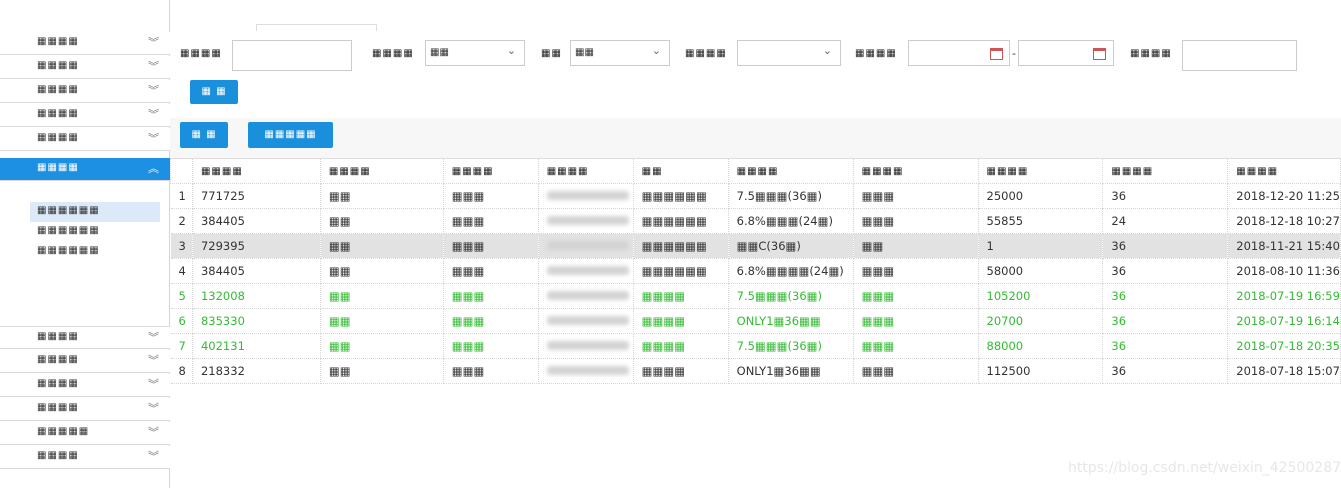 The width and height of the screenshot is (1341, 488). I want to click on table-header-index, so click(181, 171).